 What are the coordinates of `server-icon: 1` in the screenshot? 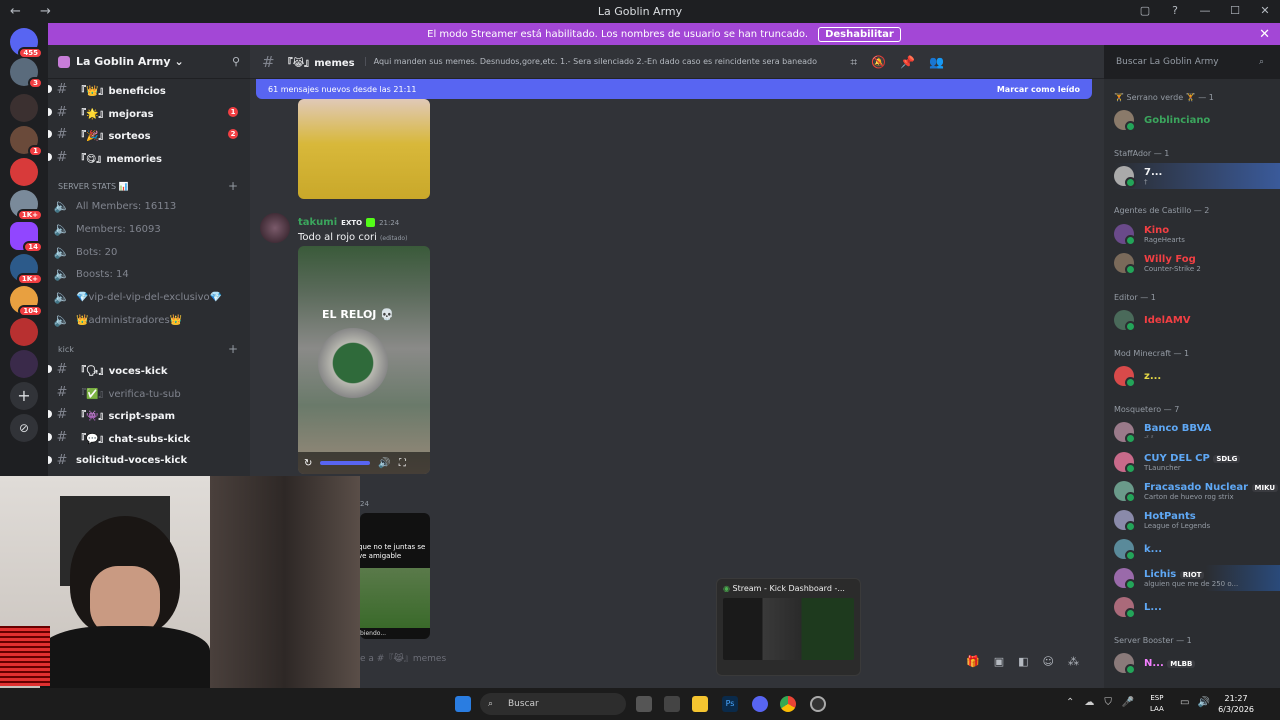 It's located at (26, 141).